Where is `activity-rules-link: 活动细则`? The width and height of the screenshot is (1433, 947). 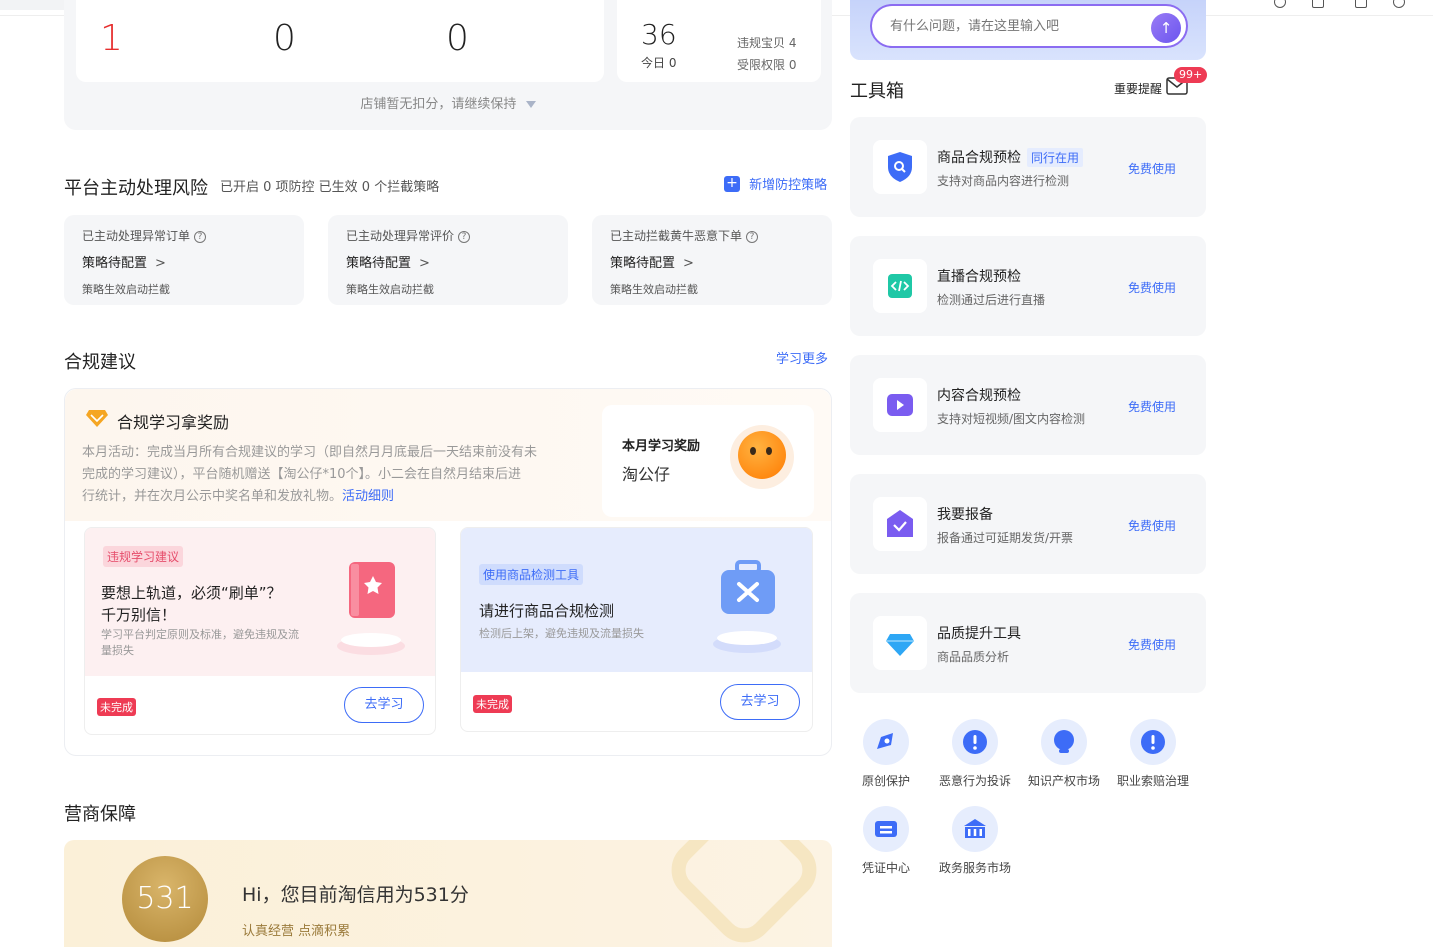
activity-rules-link: 活动细则 is located at coordinates (368, 496).